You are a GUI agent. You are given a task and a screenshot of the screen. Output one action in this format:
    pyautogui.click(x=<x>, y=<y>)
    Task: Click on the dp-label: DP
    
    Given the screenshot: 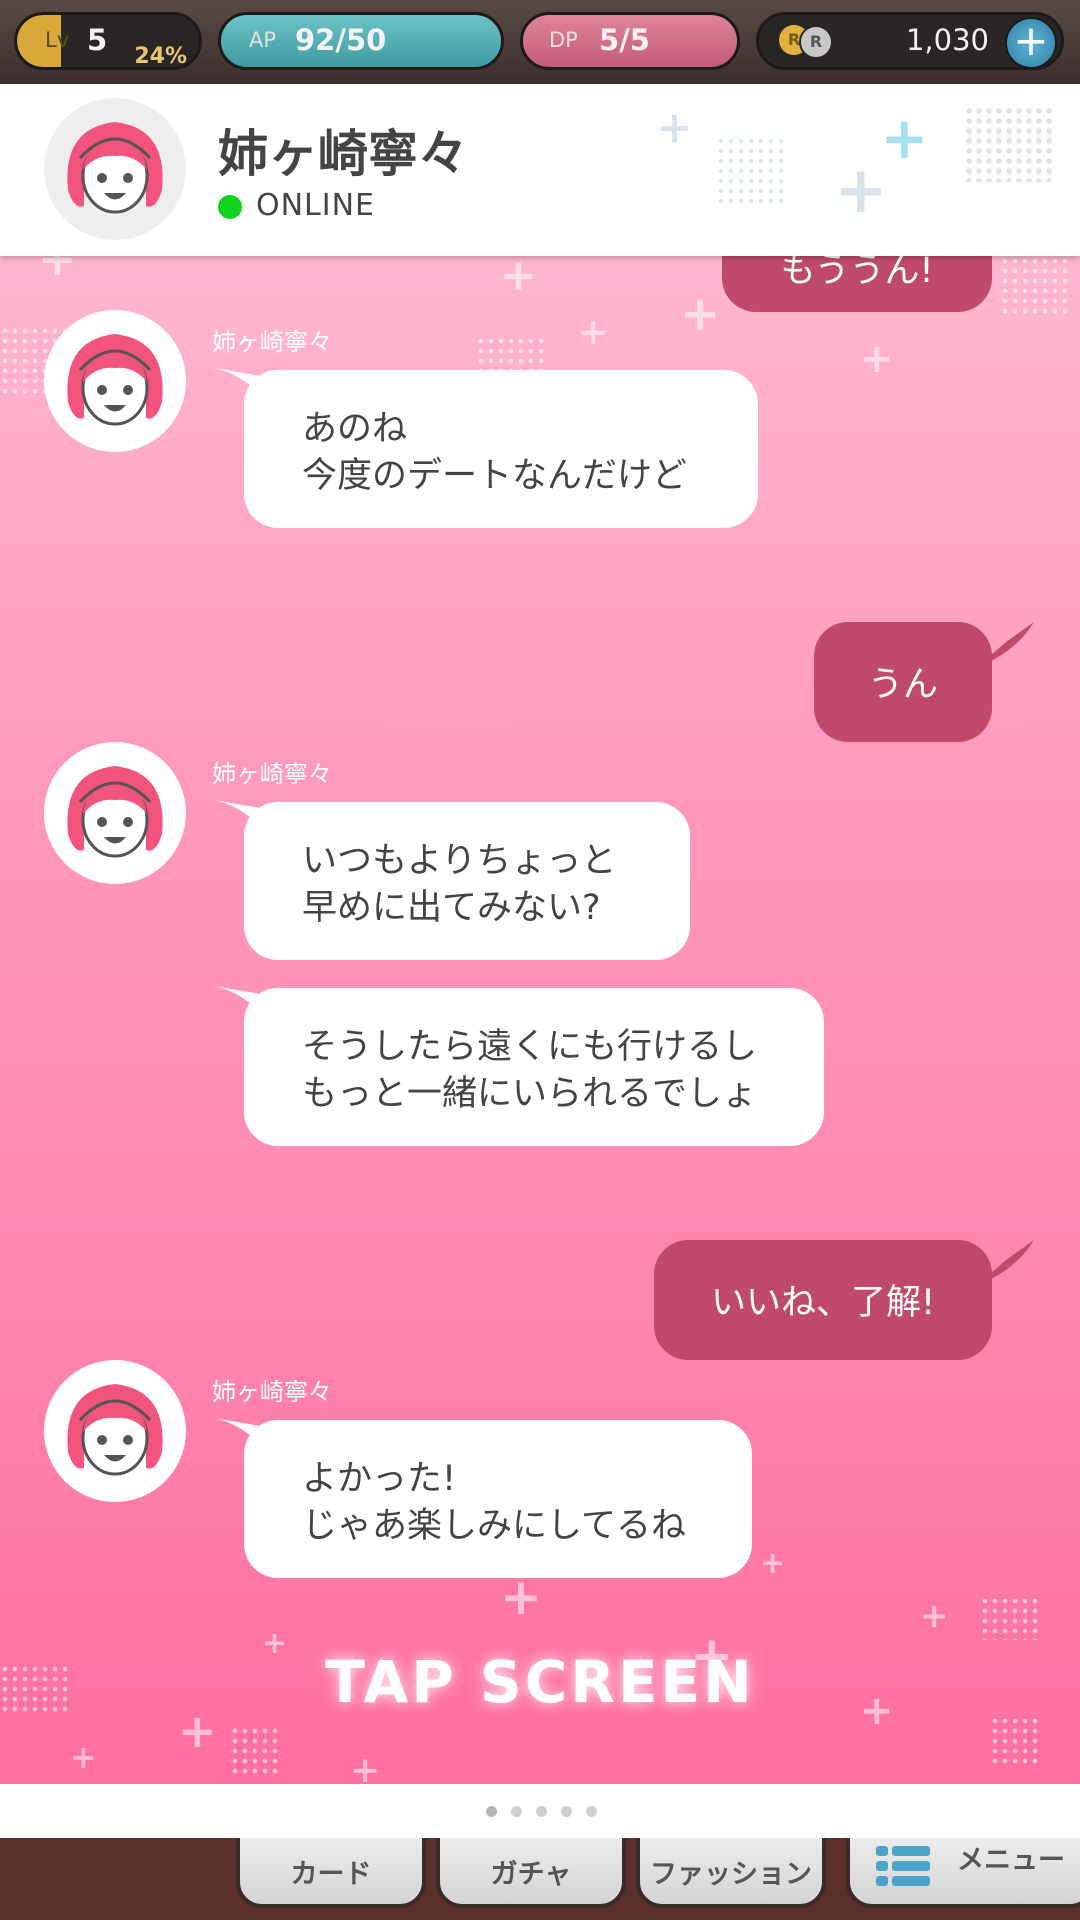 What is the action you would take?
    pyautogui.click(x=563, y=40)
    